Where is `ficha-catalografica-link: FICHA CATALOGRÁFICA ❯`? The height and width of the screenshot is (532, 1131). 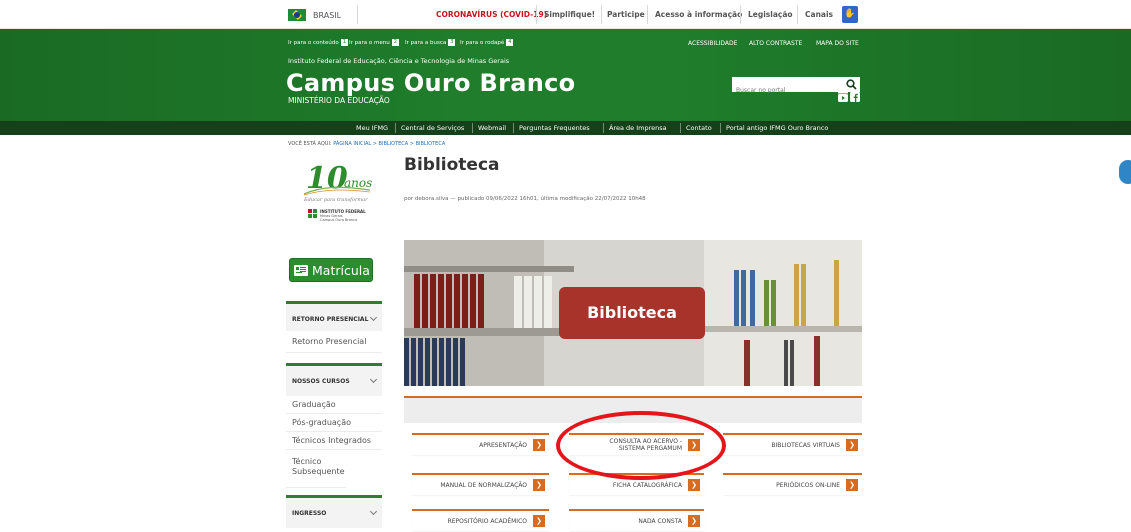
ficha-catalografica-link: FICHA CATALOGRÁFICA ❯ is located at coordinates (636, 484).